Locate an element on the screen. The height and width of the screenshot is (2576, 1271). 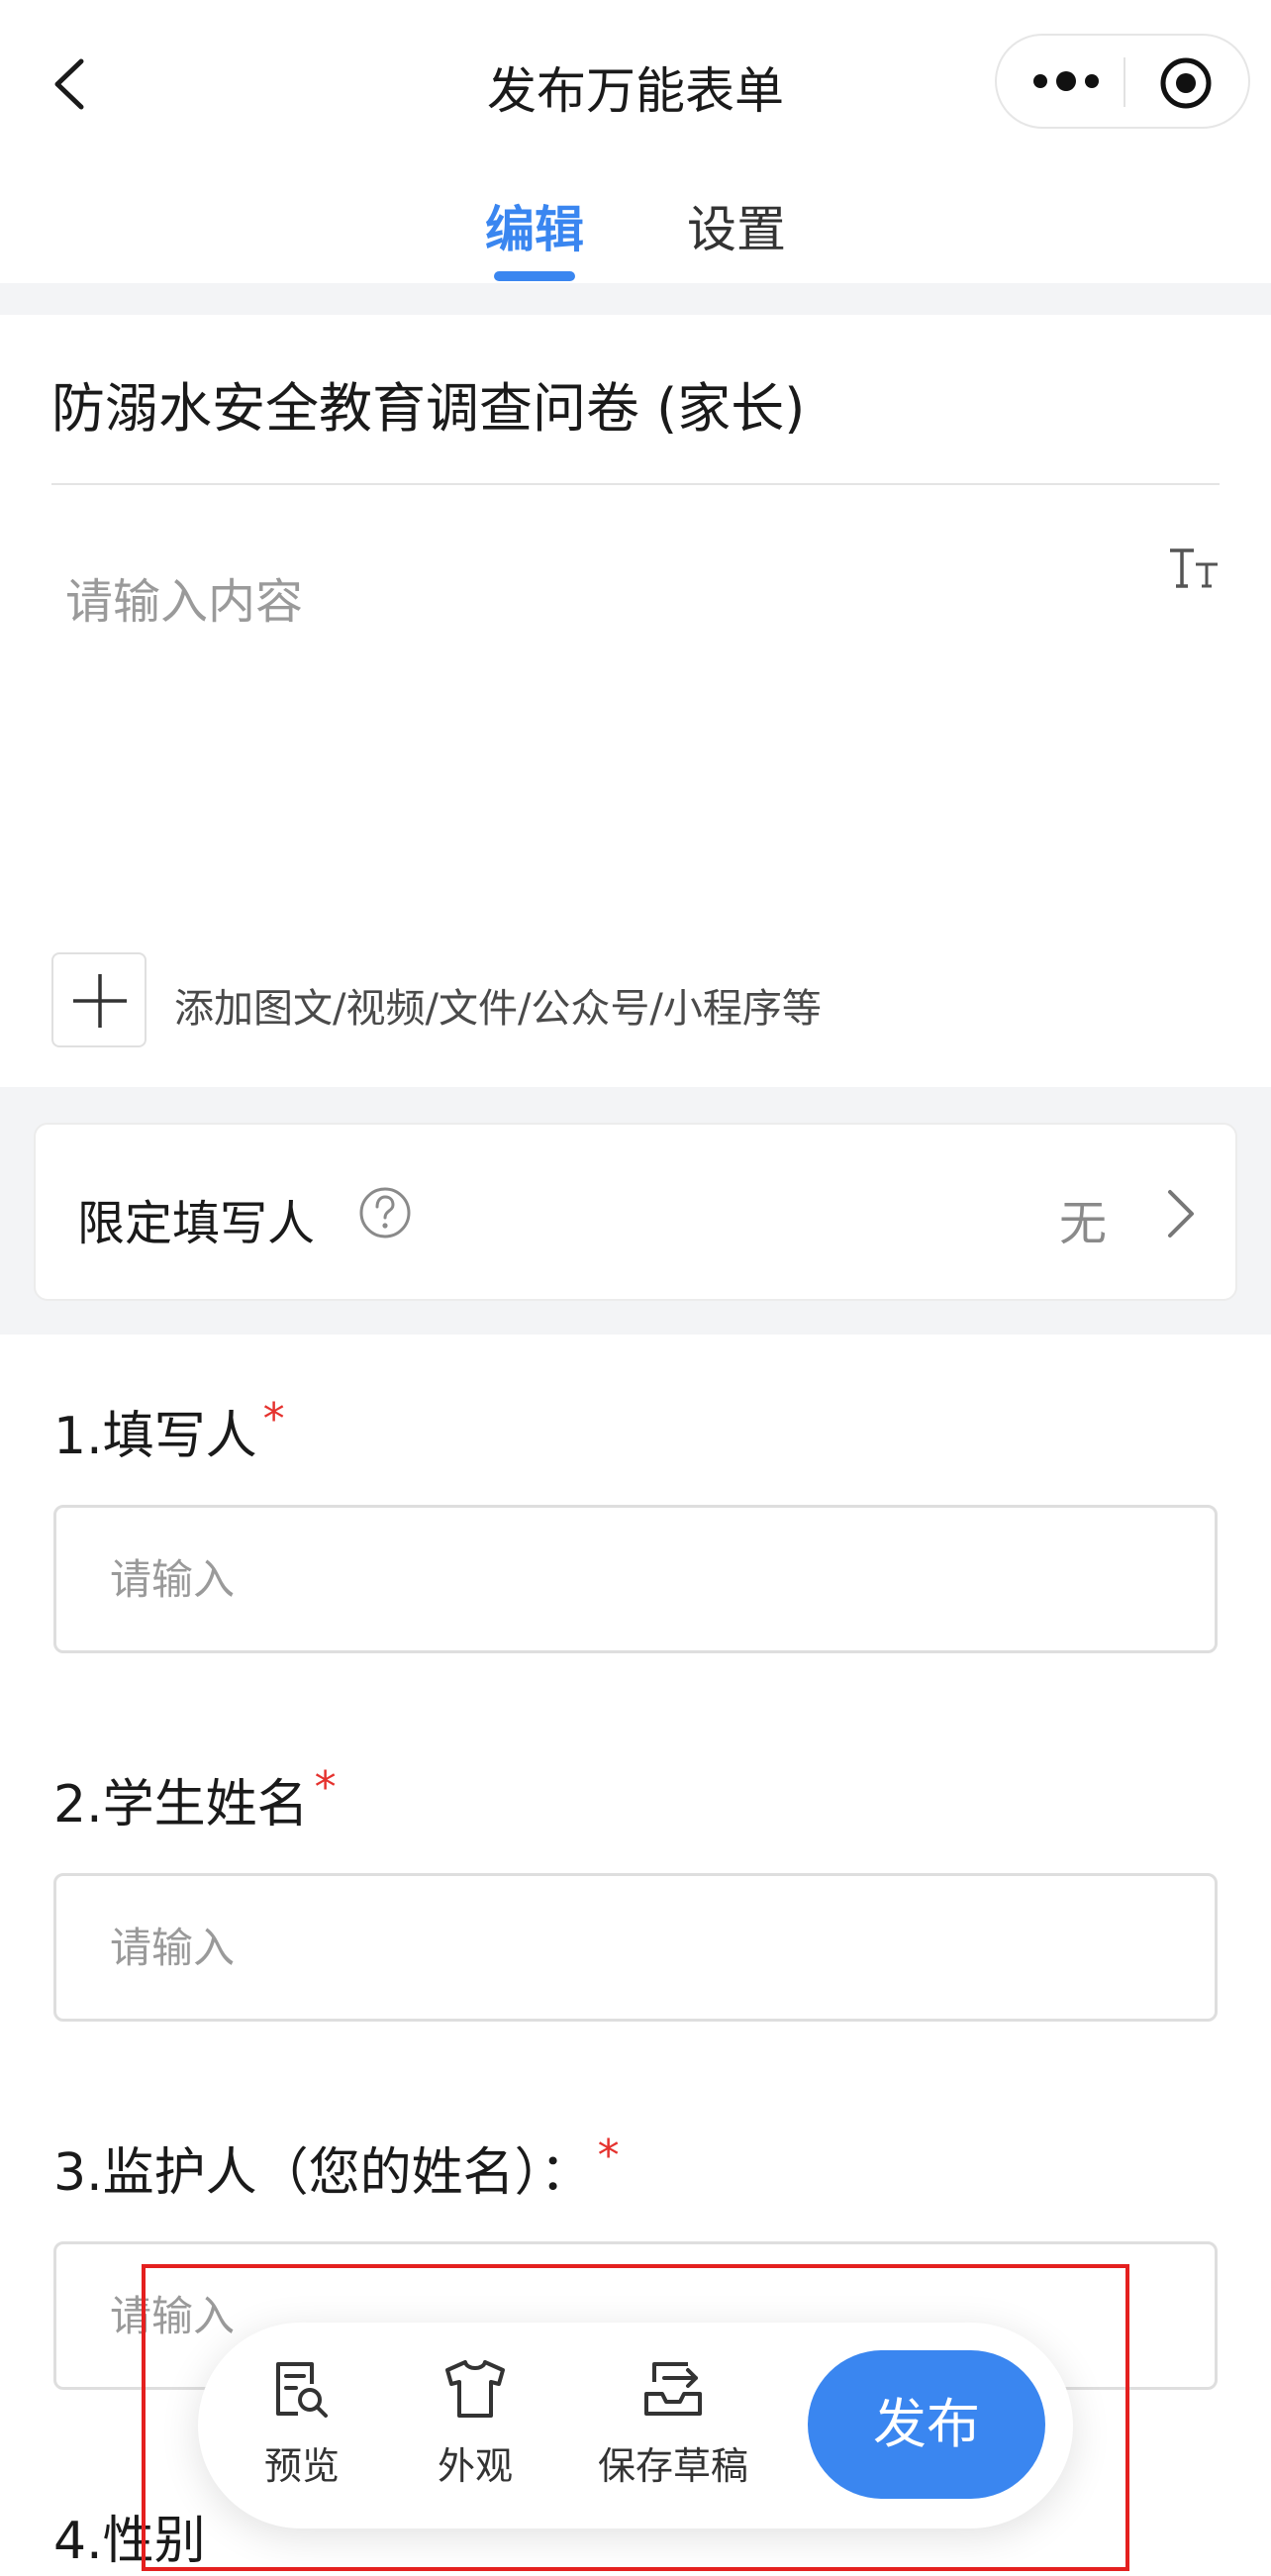
capsule-divider is located at coordinates (1124, 82).